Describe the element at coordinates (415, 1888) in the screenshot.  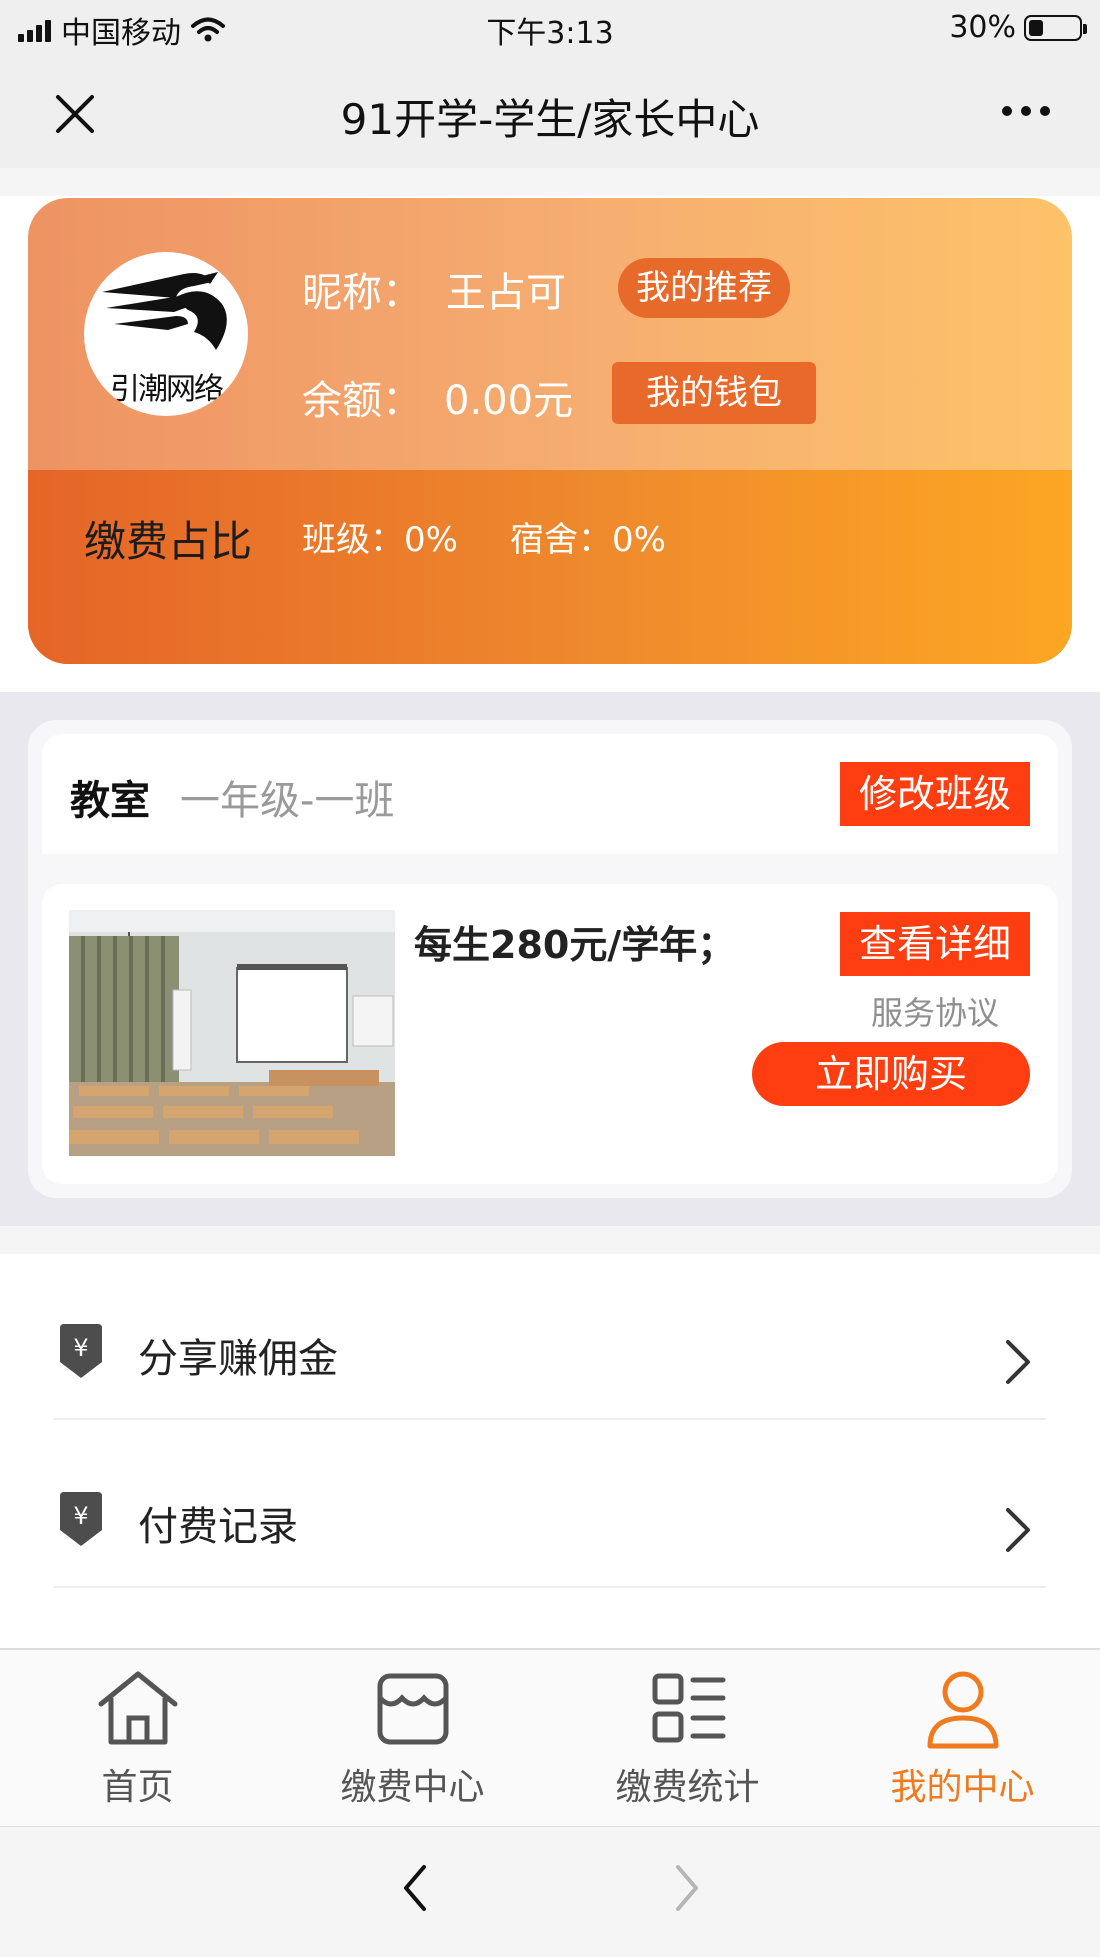
I see `back-arrow-icon` at that location.